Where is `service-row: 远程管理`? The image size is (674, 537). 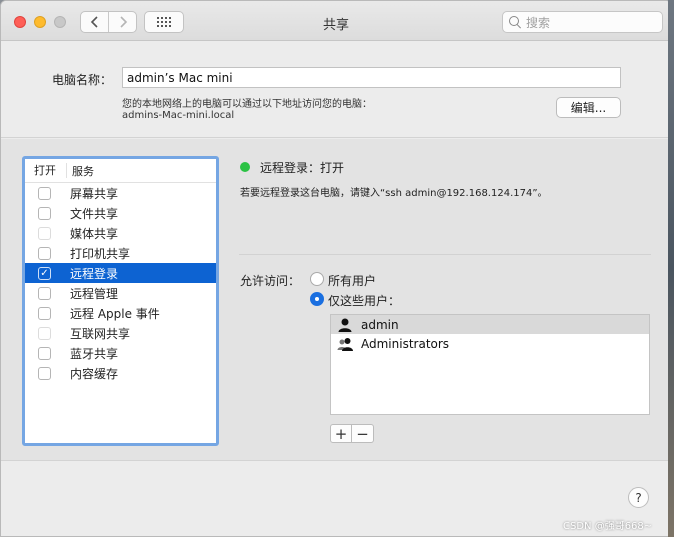
service-row: 远程管理 is located at coordinates (120, 293).